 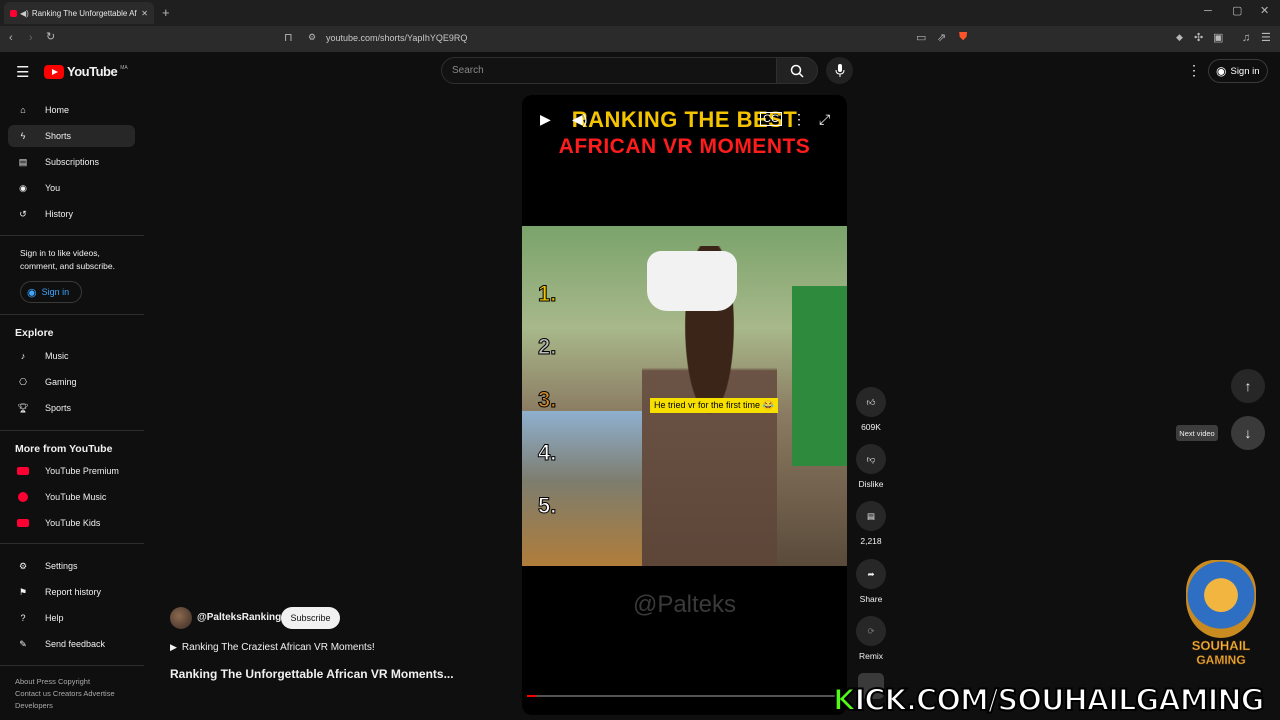 What do you see at coordinates (71, 523) in the screenshot?
I see `sidebar-item-youtube-kids: YouTube Kids` at bounding box center [71, 523].